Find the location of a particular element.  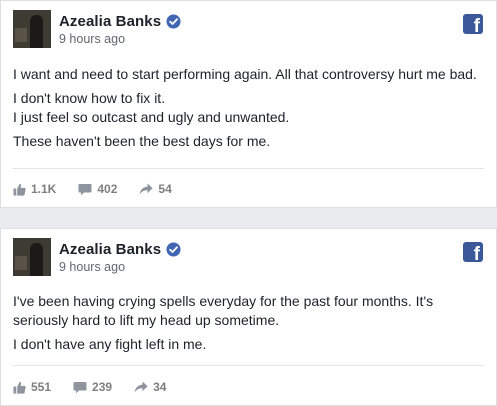

like-count: 1.1K is located at coordinates (34, 189).